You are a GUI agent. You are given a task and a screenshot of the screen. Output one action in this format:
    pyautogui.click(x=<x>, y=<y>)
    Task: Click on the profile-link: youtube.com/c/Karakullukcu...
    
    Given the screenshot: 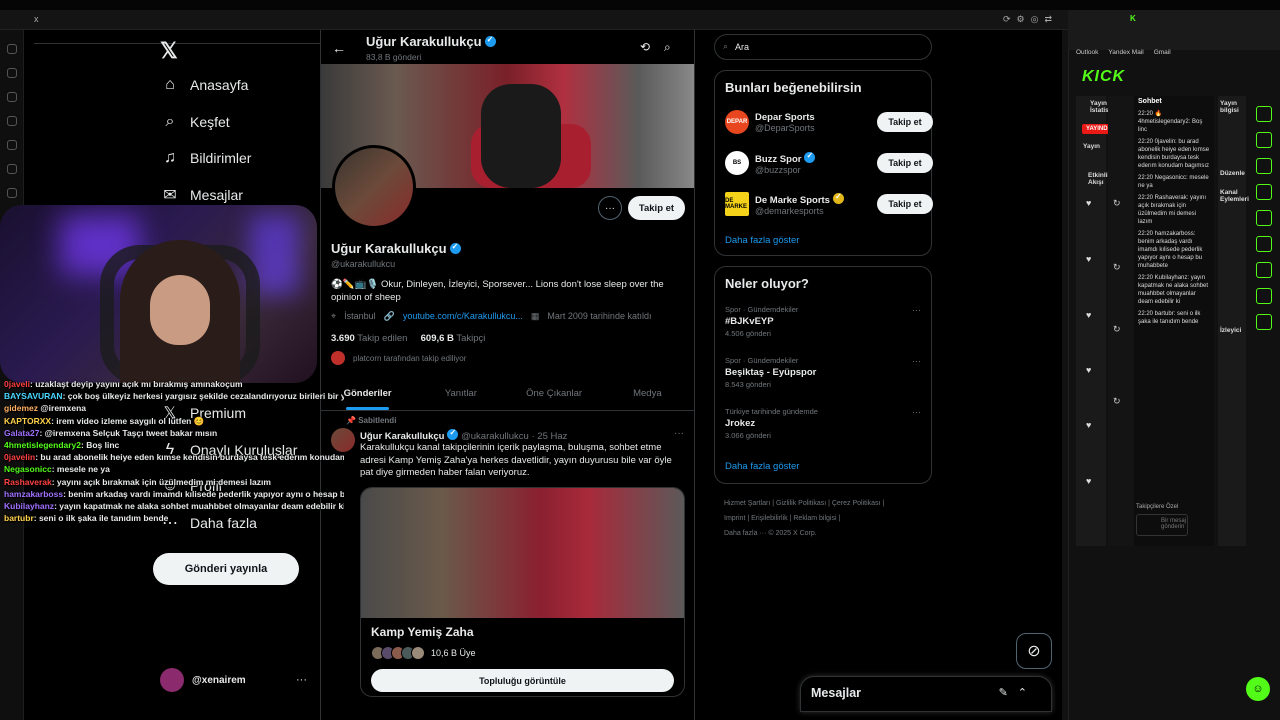 What is the action you would take?
    pyautogui.click(x=463, y=316)
    